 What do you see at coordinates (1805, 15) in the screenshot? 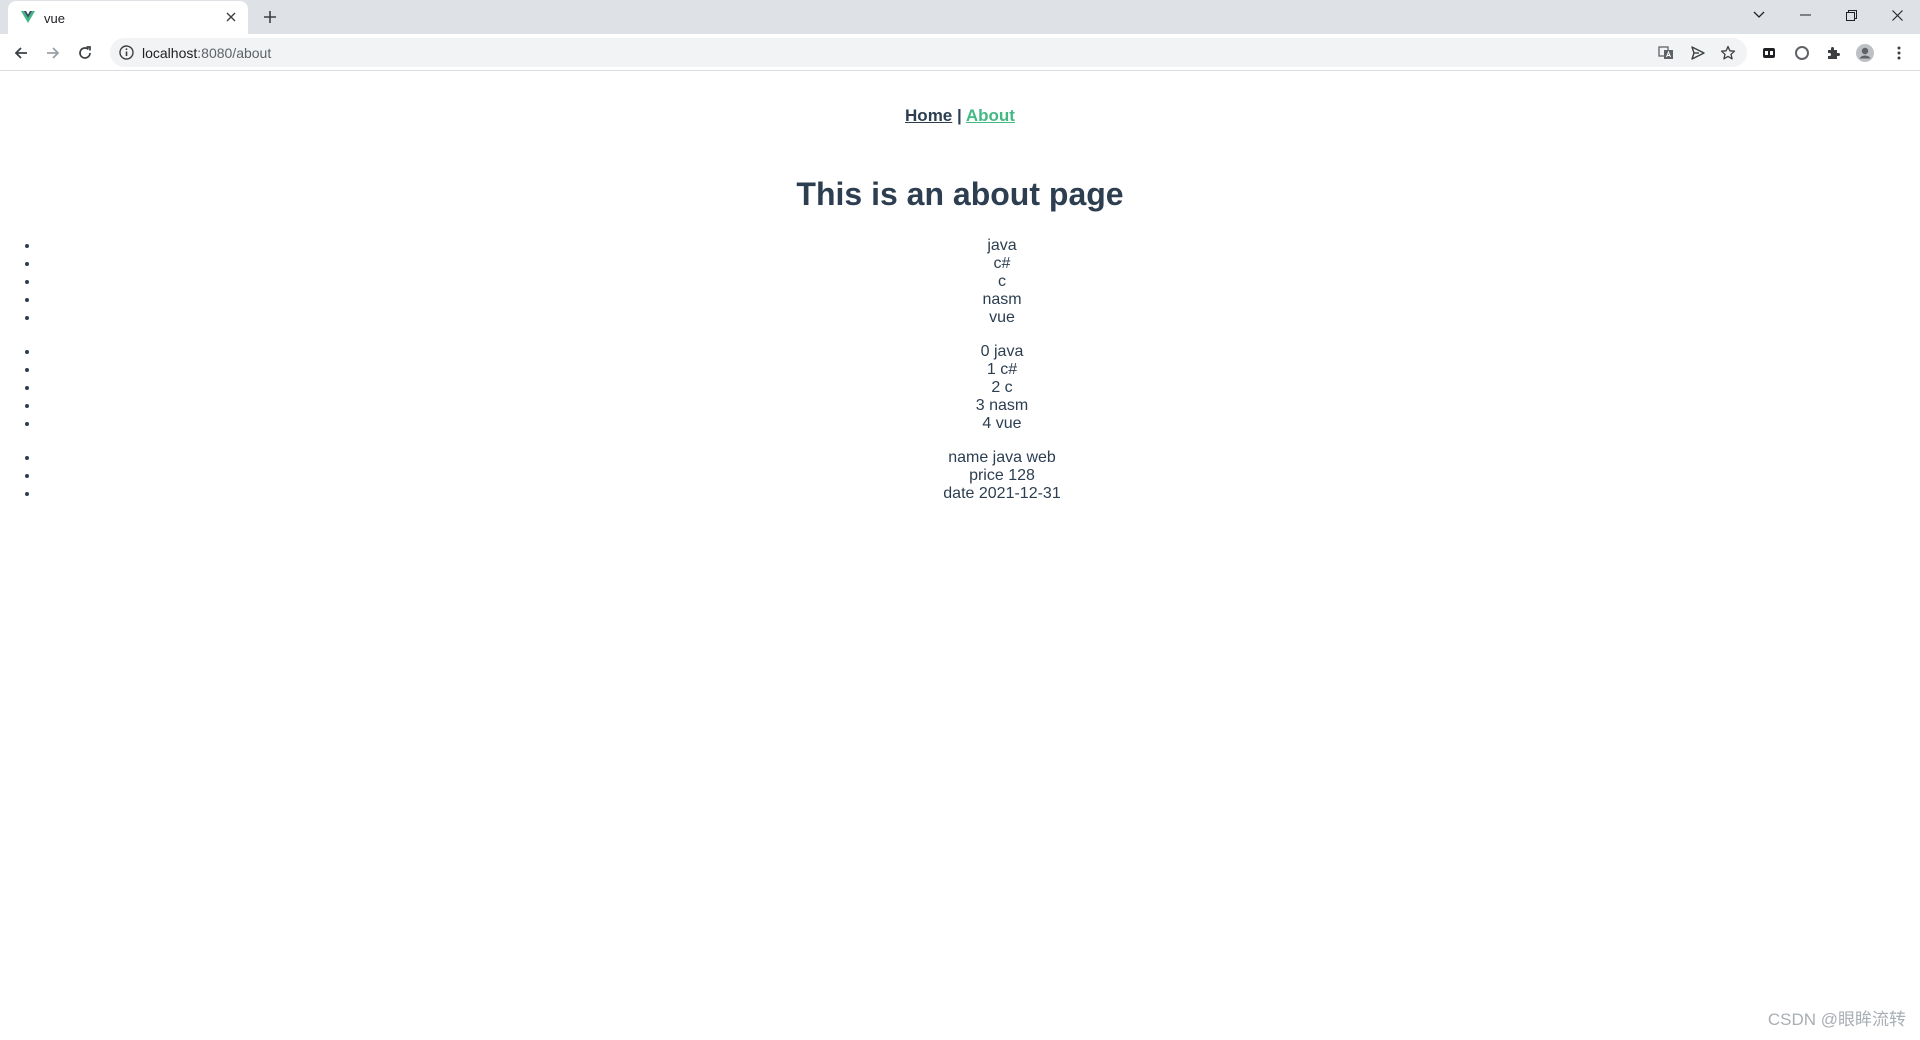
I see `minimize-button` at bounding box center [1805, 15].